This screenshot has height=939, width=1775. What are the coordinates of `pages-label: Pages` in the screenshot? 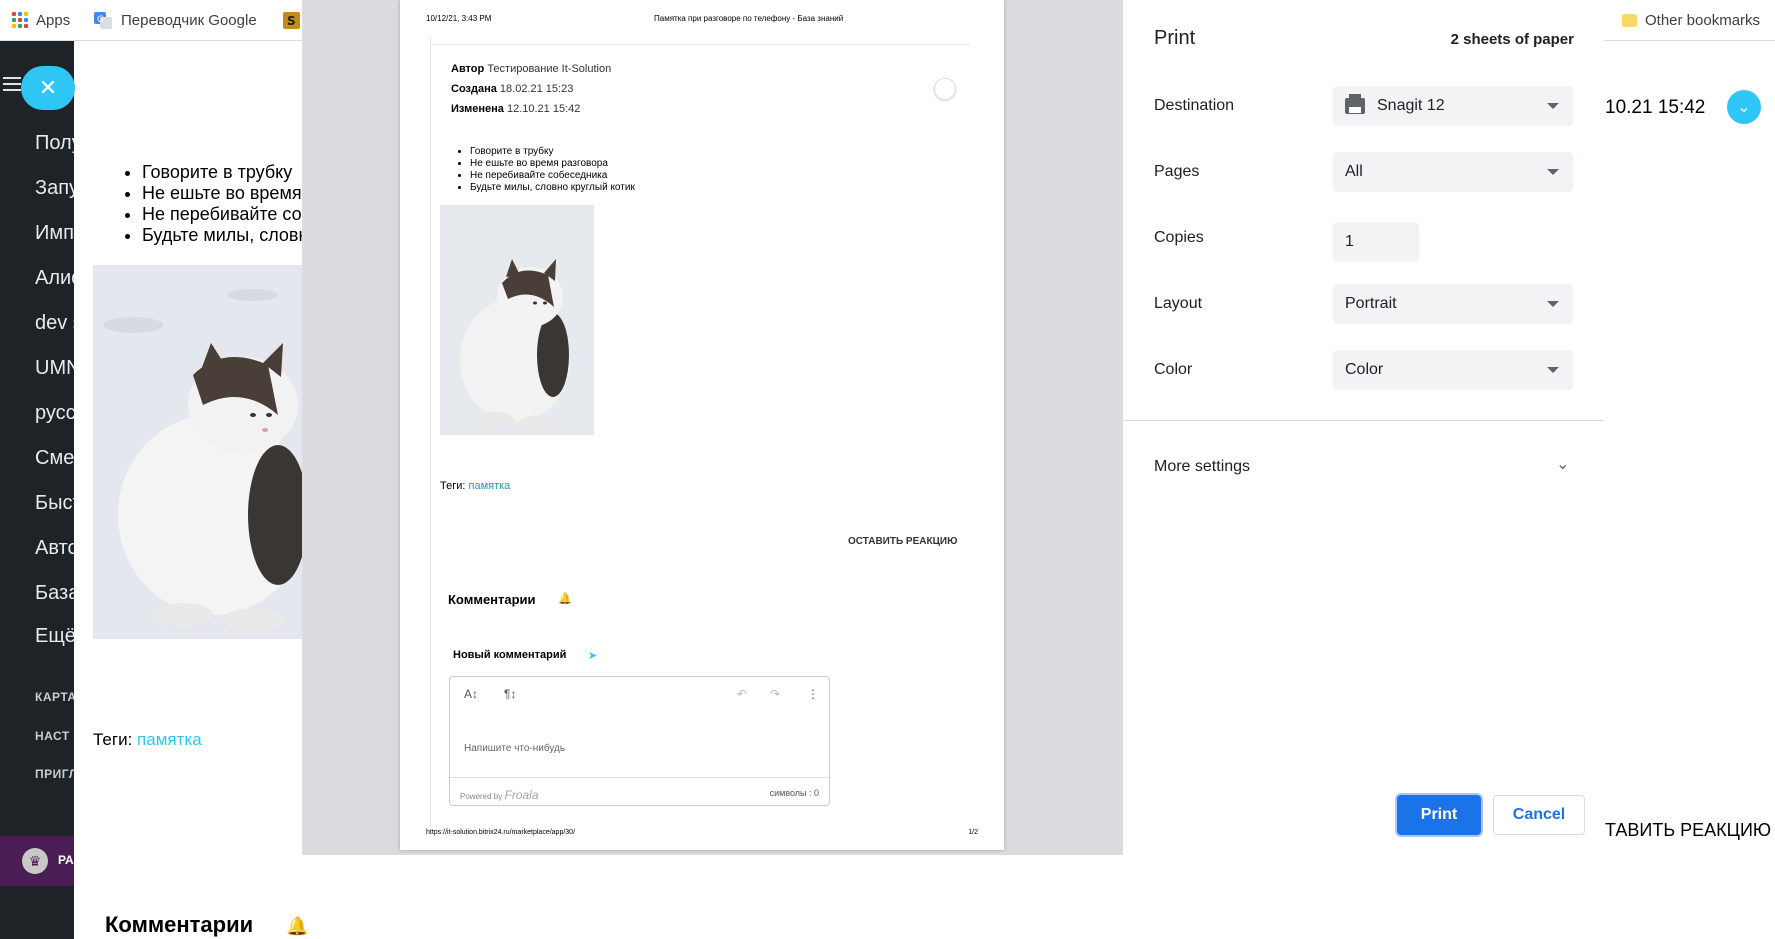 It's located at (1177, 171).